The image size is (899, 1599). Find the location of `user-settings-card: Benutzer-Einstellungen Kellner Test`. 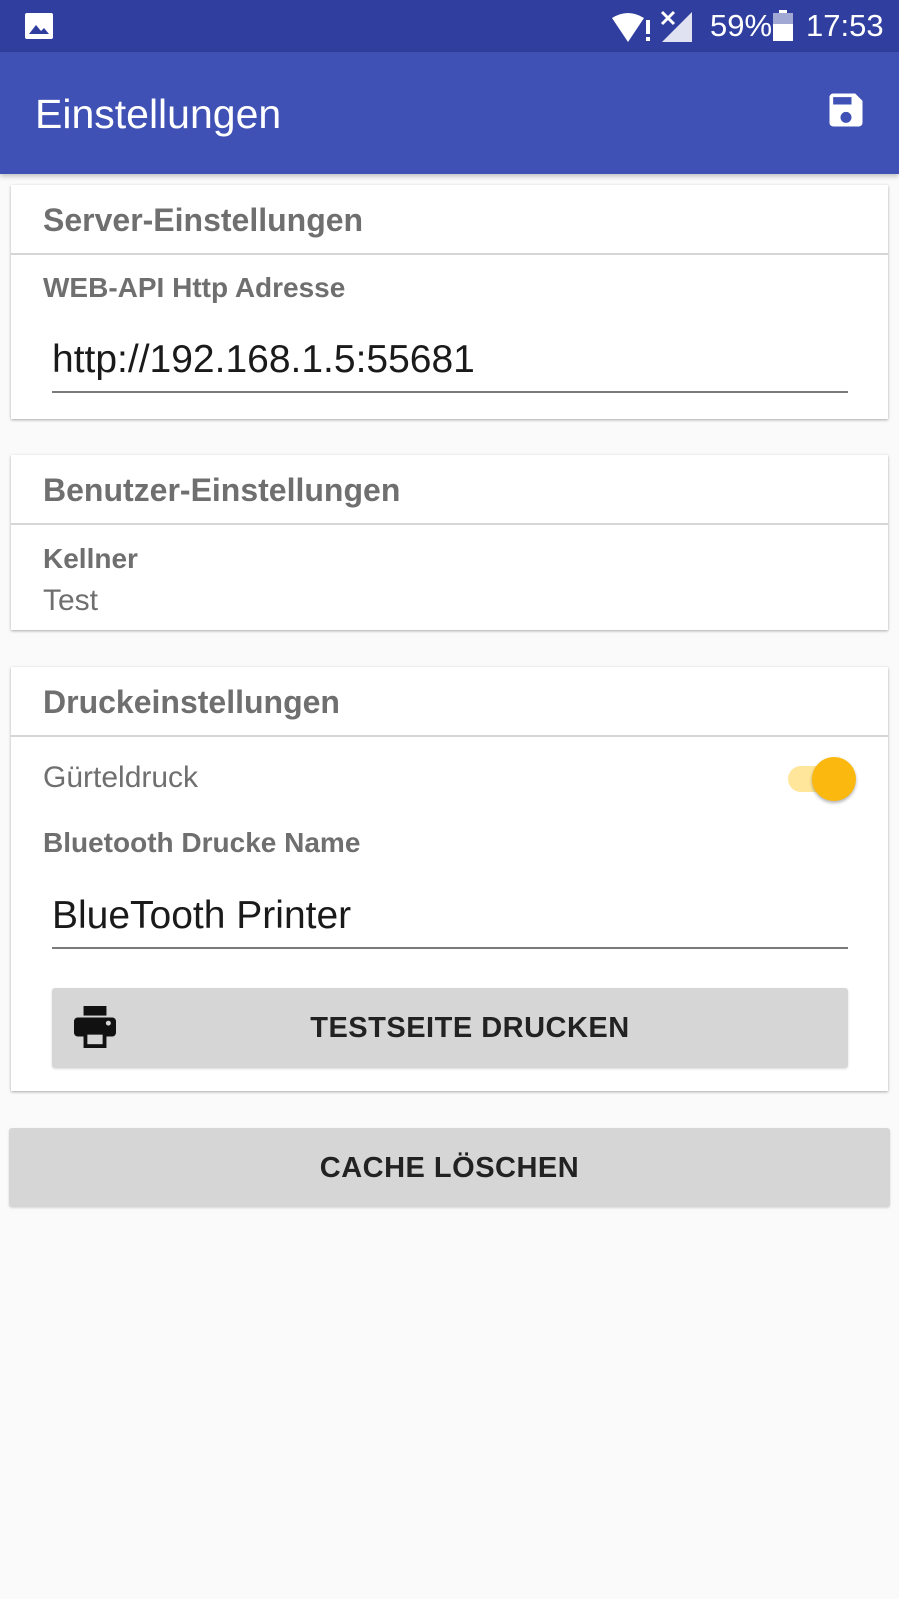

user-settings-card: Benutzer-Einstellungen Kellner Test is located at coordinates (449, 542).